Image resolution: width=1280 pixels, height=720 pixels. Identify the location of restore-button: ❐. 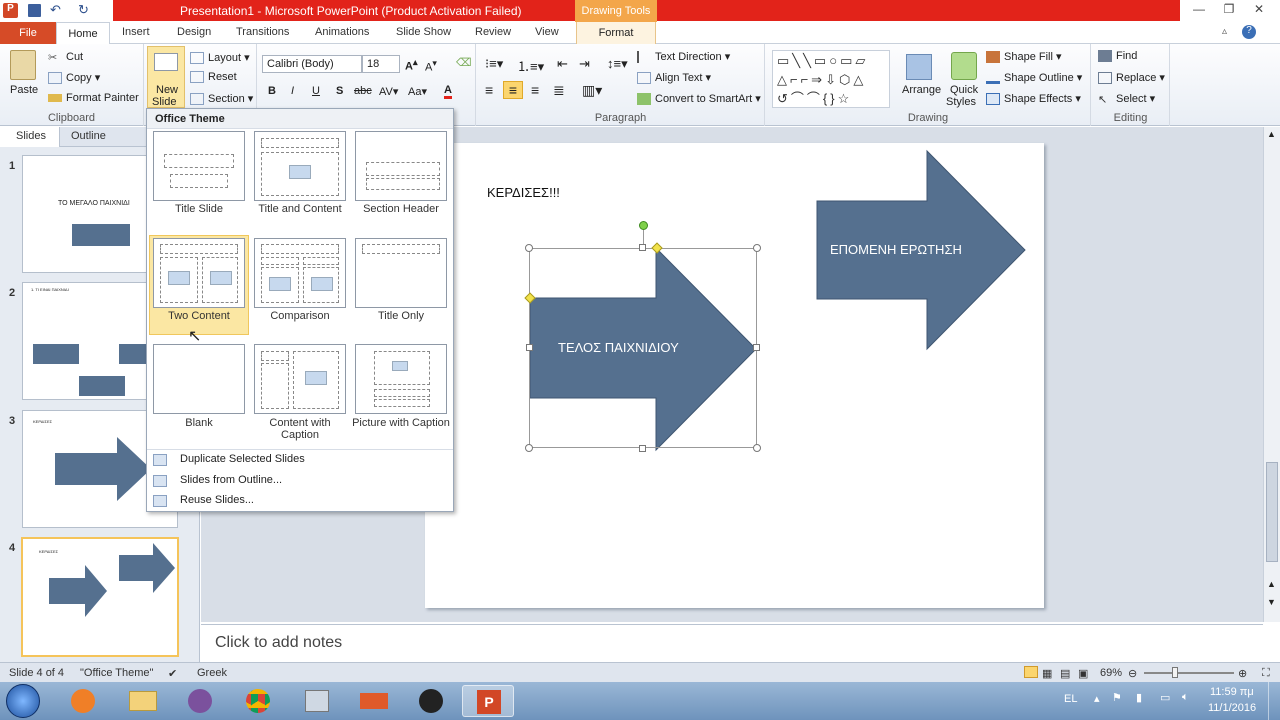
(1229, 10).